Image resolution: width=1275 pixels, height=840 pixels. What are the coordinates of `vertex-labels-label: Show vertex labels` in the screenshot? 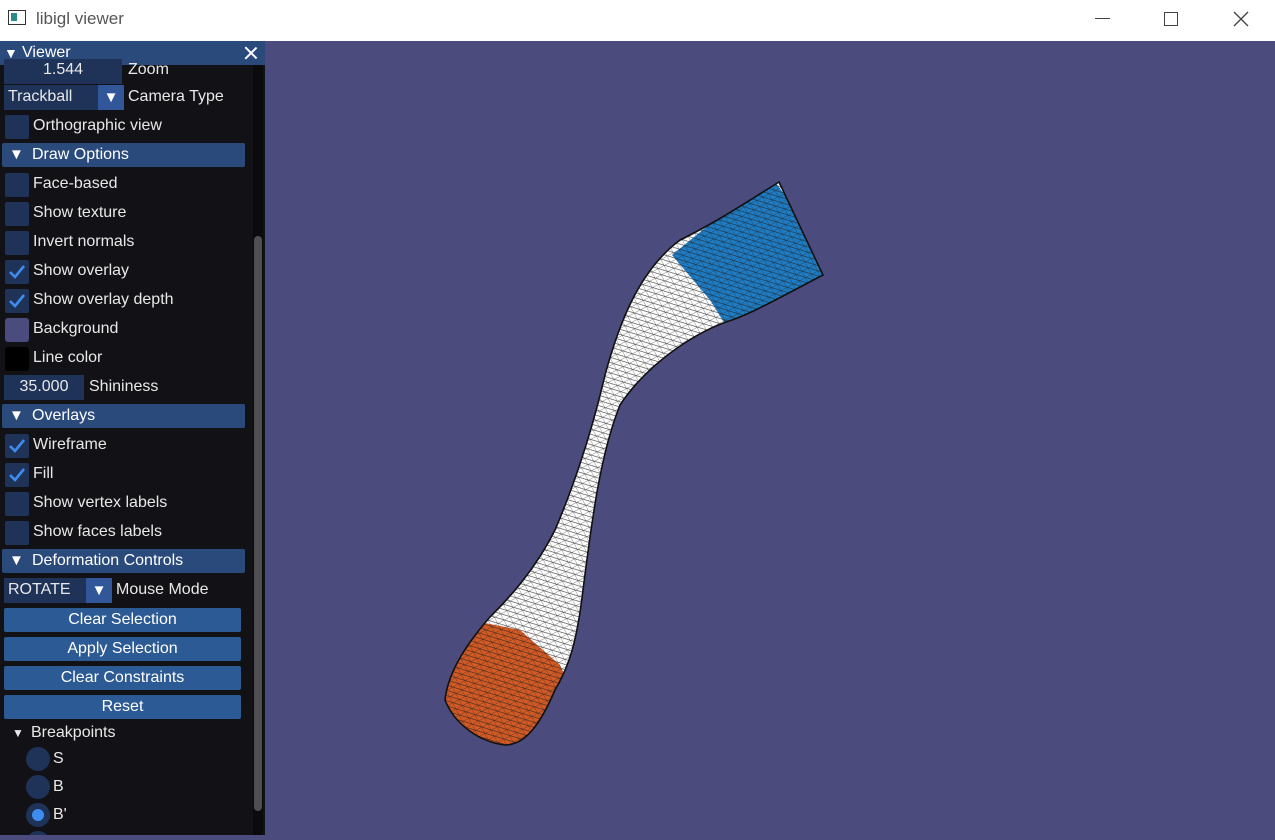 It's located at (100, 502).